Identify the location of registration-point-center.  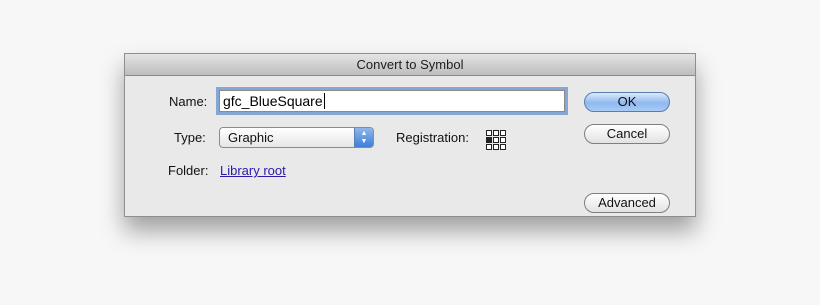
(496, 140).